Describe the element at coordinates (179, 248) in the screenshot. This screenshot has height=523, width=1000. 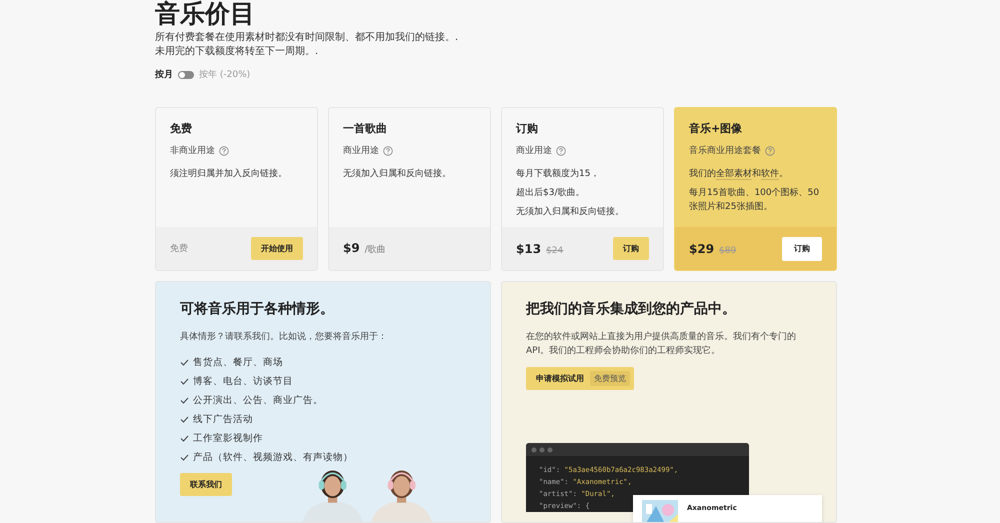
I see `price-text: 免费` at that location.